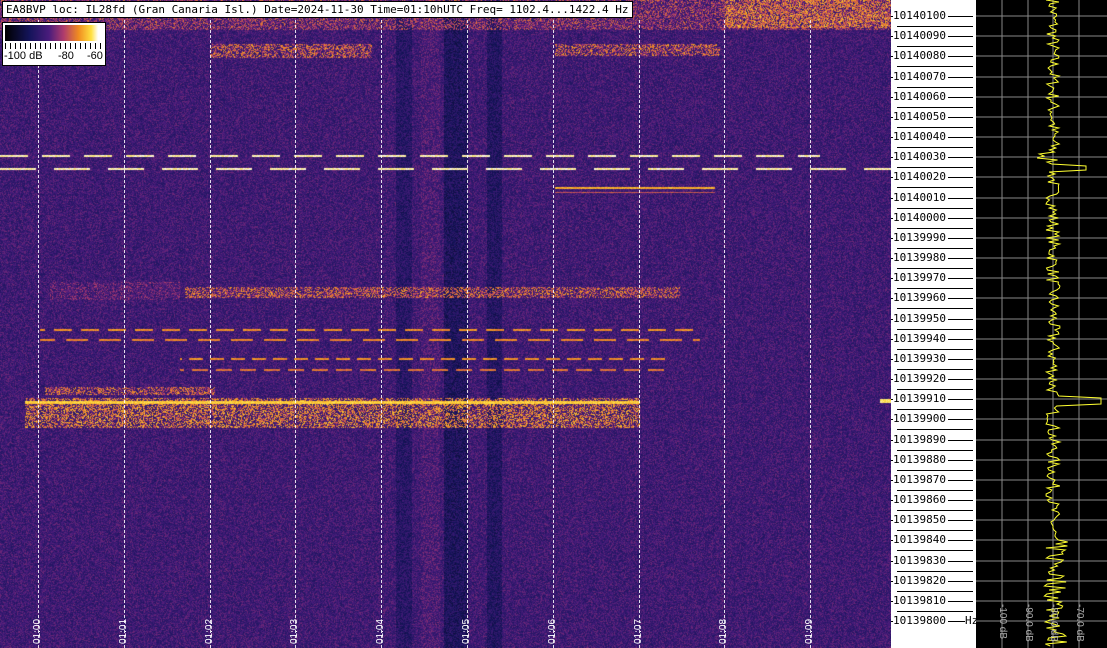  Describe the element at coordinates (920, 338) in the screenshot. I see `frequency-tick-label: 10139940` at that location.